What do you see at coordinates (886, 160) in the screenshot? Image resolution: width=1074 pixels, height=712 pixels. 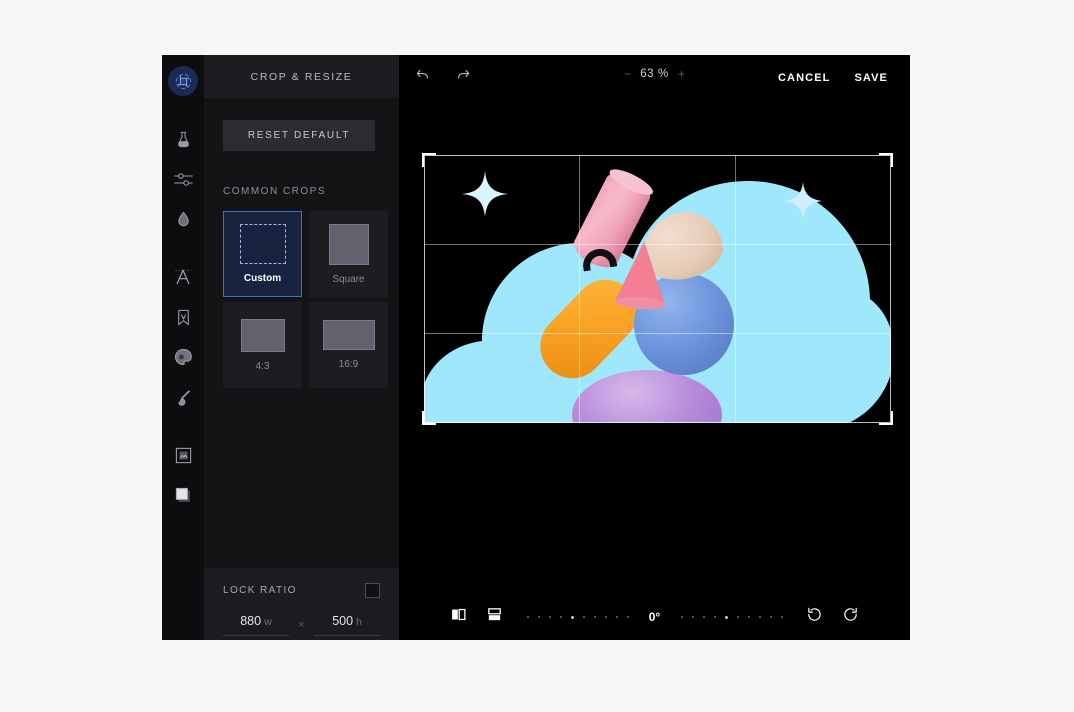 I see `crop-handle-top-right` at bounding box center [886, 160].